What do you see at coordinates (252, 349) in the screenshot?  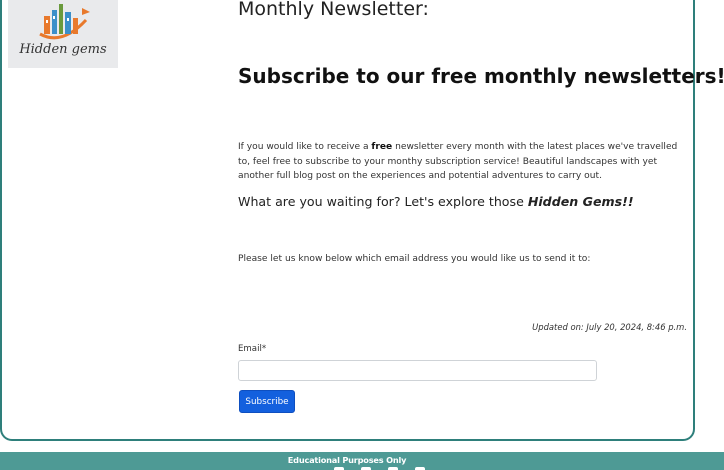 I see `email-label: Email*` at bounding box center [252, 349].